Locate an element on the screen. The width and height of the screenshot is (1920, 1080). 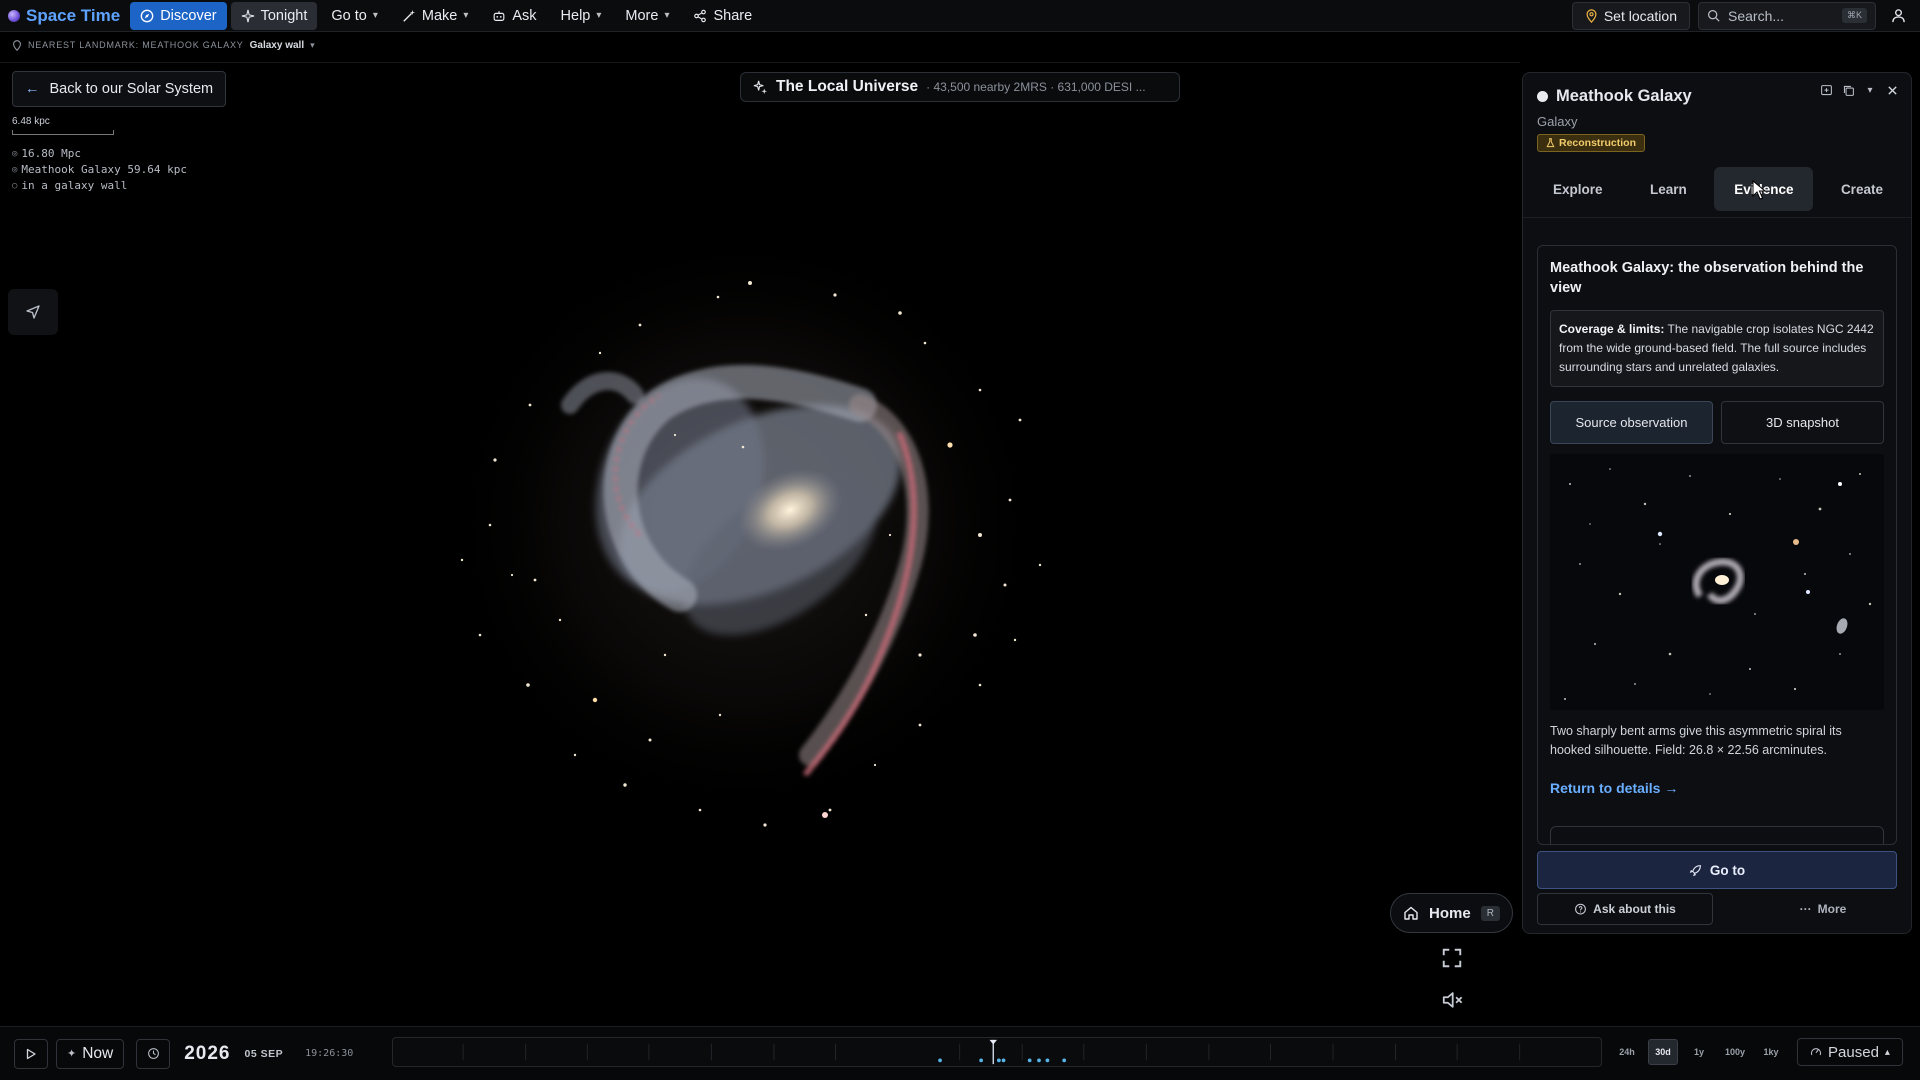
more-label: More is located at coordinates (642, 15).